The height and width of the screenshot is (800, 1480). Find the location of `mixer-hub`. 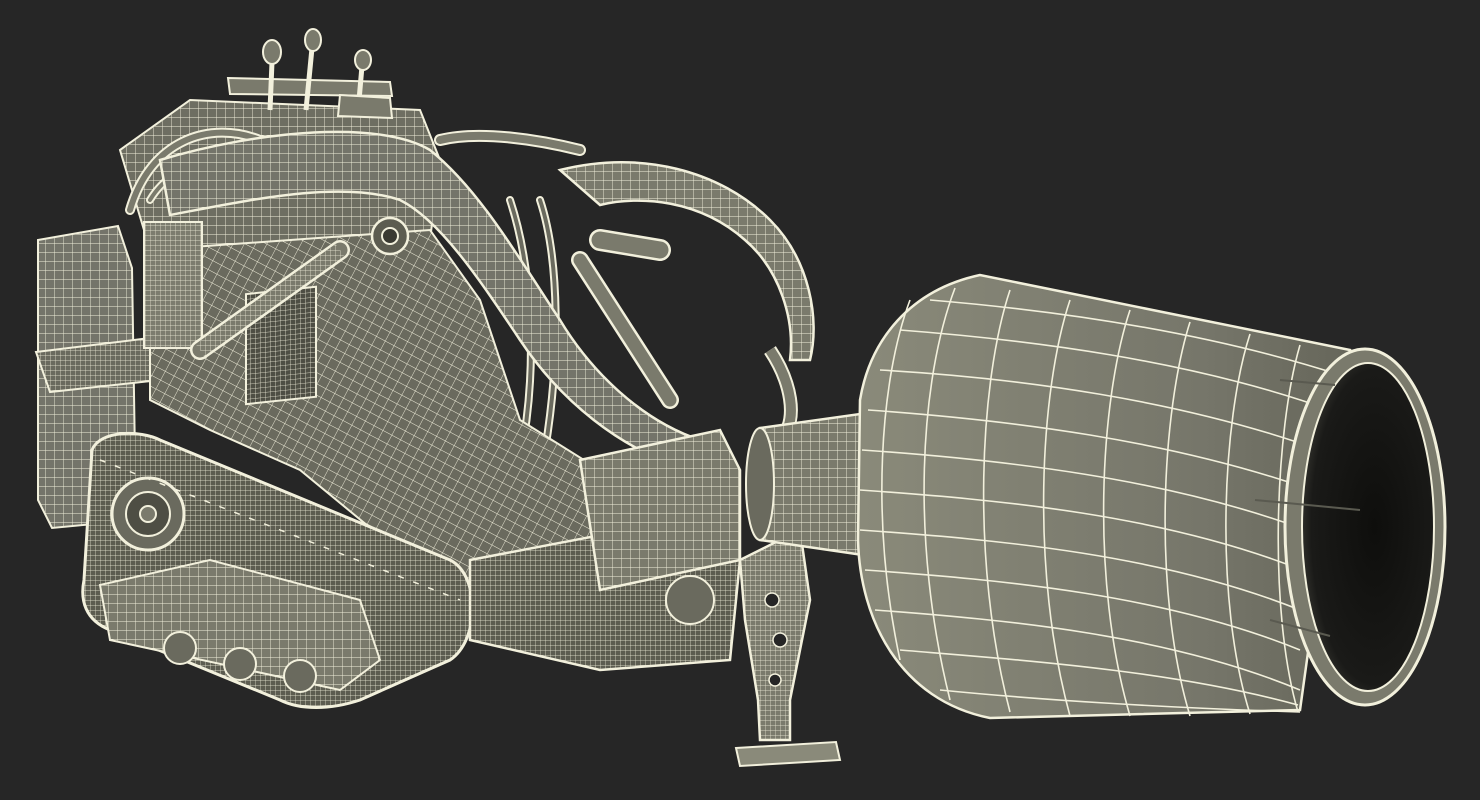

mixer-hub is located at coordinates (808, 485).